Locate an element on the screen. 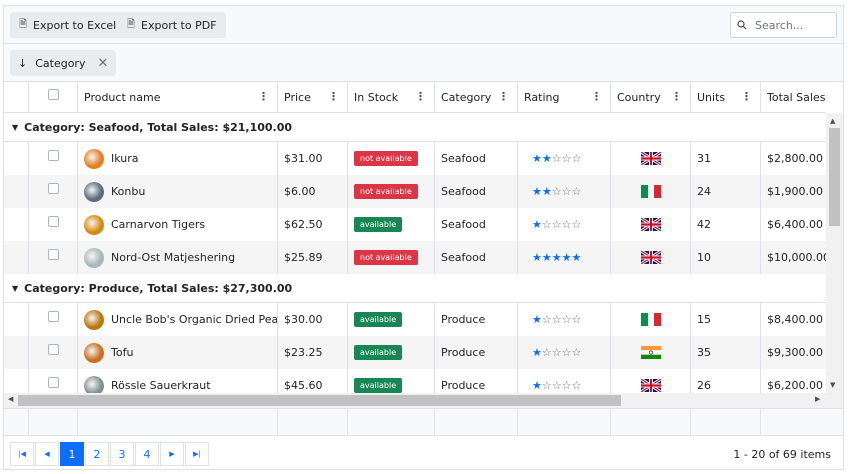  cell-price-value: $23.25 is located at coordinates (303, 352).